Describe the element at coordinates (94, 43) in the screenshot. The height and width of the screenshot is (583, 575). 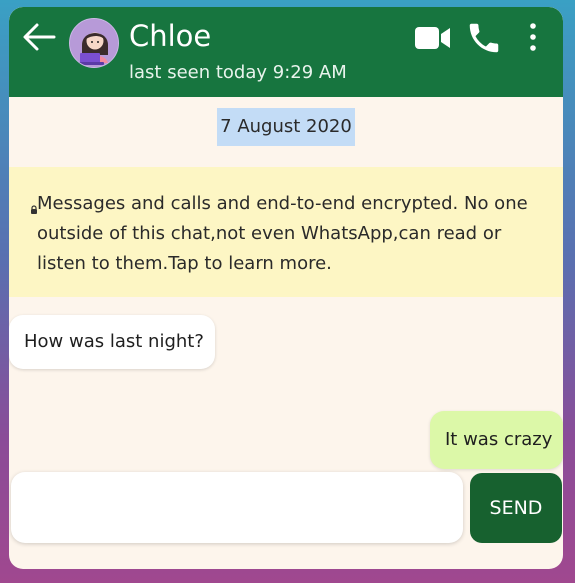
I see `avatar` at that location.